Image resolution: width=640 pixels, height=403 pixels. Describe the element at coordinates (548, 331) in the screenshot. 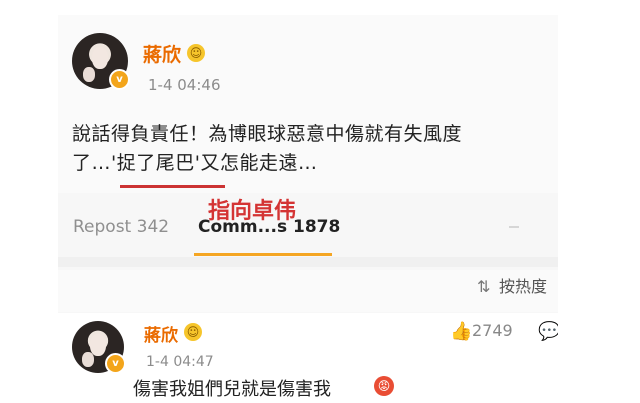

I see `comment-icon: 💬` at that location.